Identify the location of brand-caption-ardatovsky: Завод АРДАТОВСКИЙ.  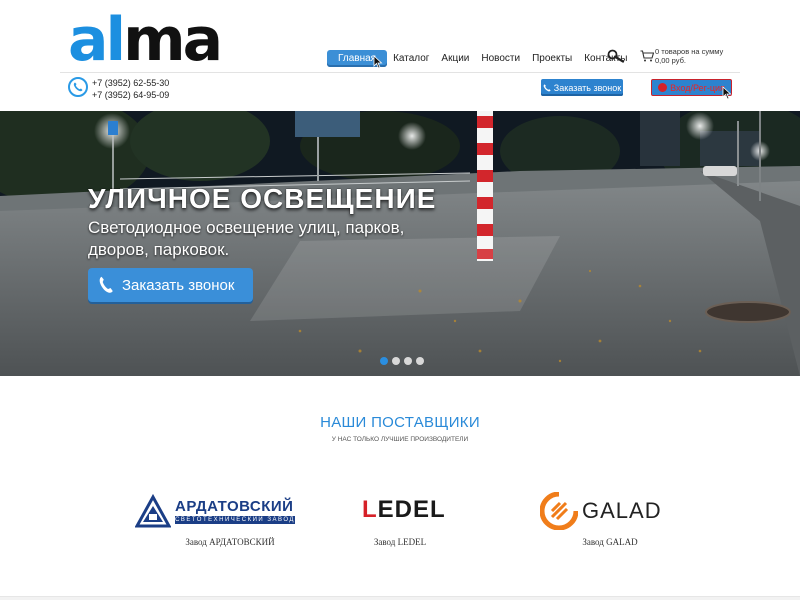
(230, 542).